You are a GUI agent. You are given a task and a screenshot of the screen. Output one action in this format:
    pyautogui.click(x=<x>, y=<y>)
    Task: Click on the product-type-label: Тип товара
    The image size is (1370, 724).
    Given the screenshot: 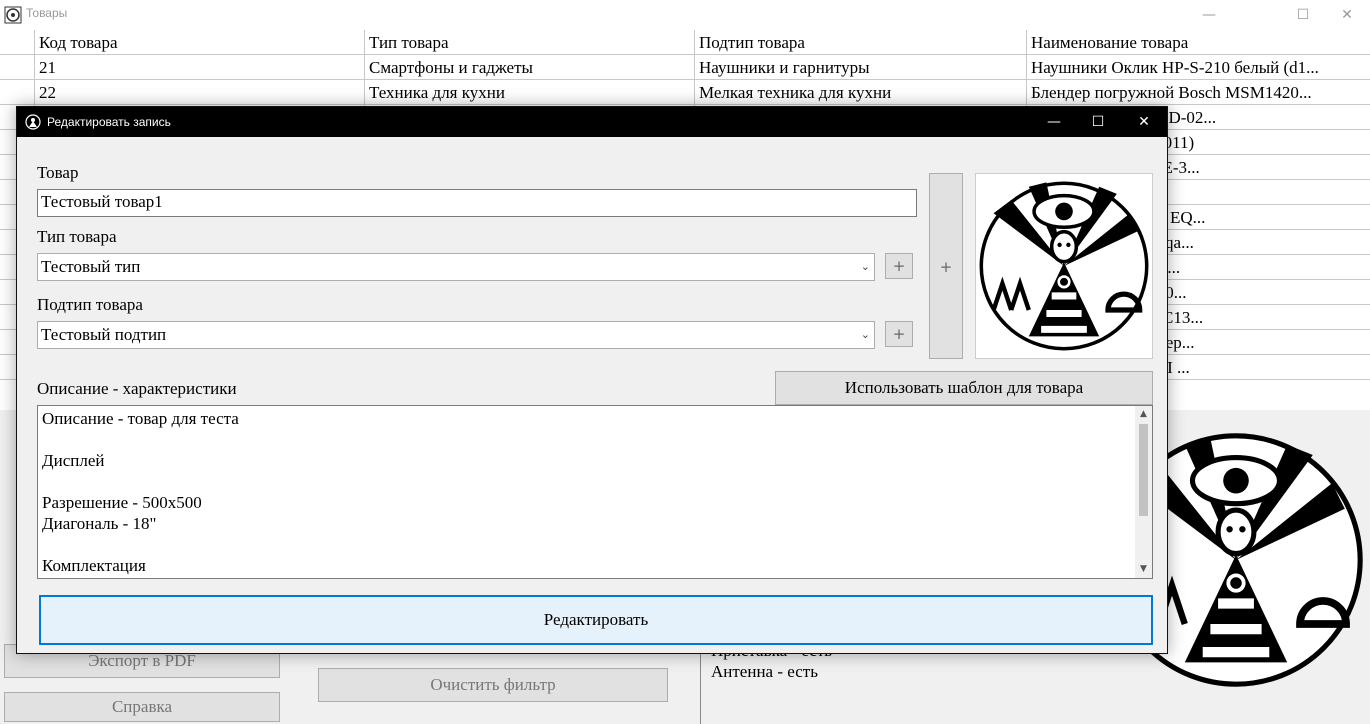 What is the action you would take?
    pyautogui.click(x=77, y=236)
    